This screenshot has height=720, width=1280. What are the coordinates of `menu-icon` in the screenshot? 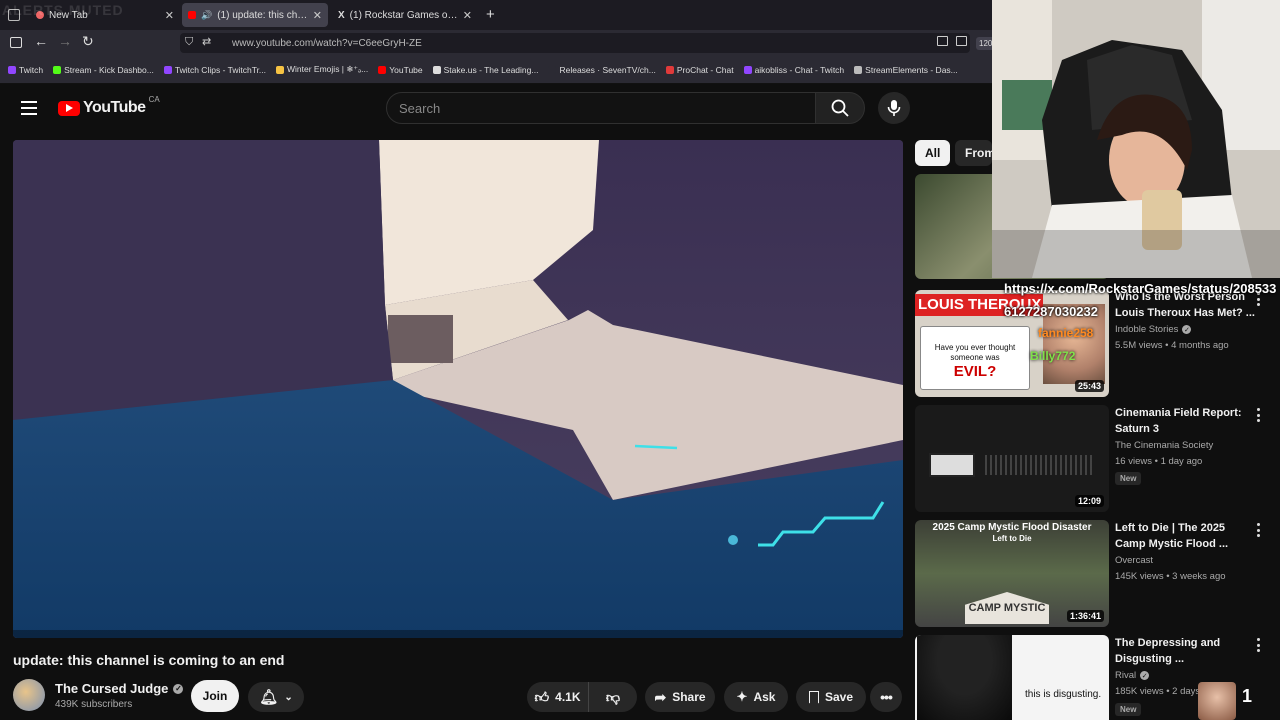 It's located at (29, 108).